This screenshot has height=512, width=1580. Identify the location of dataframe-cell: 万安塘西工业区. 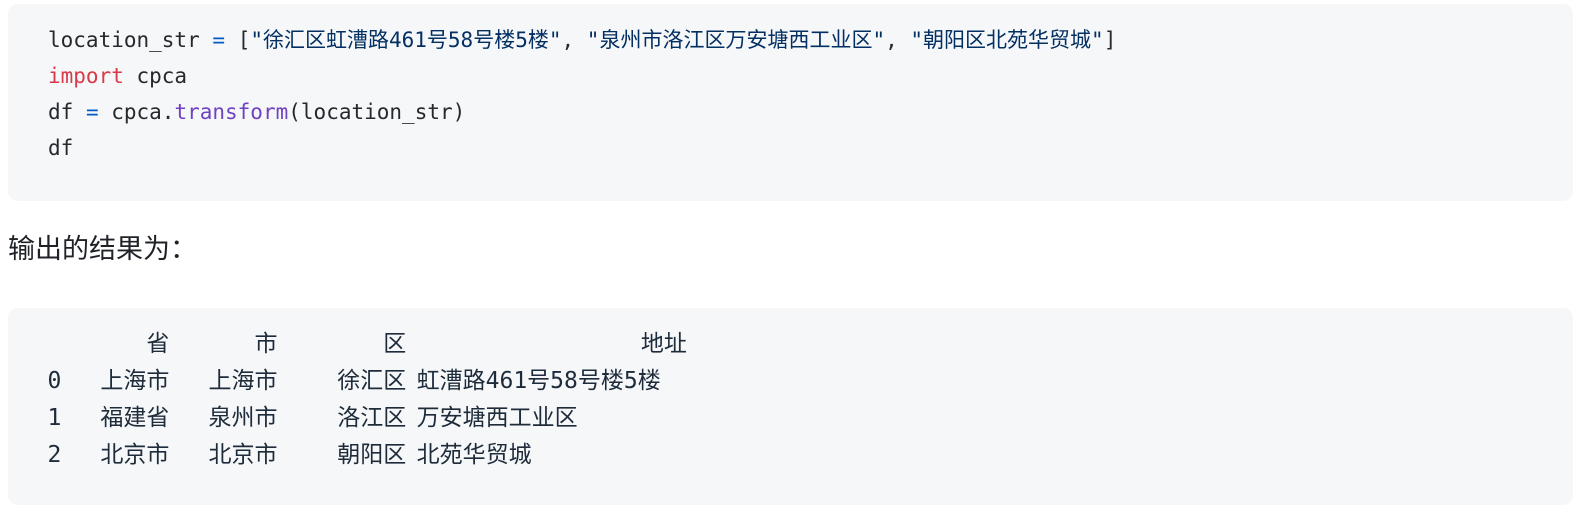
(497, 418).